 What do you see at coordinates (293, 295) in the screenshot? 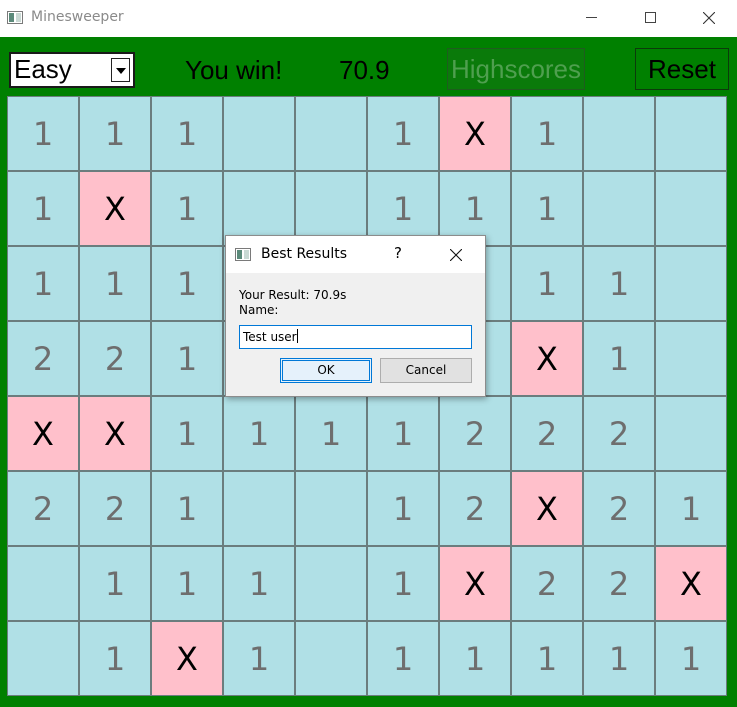
I see `result-text: Your Result: 70.9s` at bounding box center [293, 295].